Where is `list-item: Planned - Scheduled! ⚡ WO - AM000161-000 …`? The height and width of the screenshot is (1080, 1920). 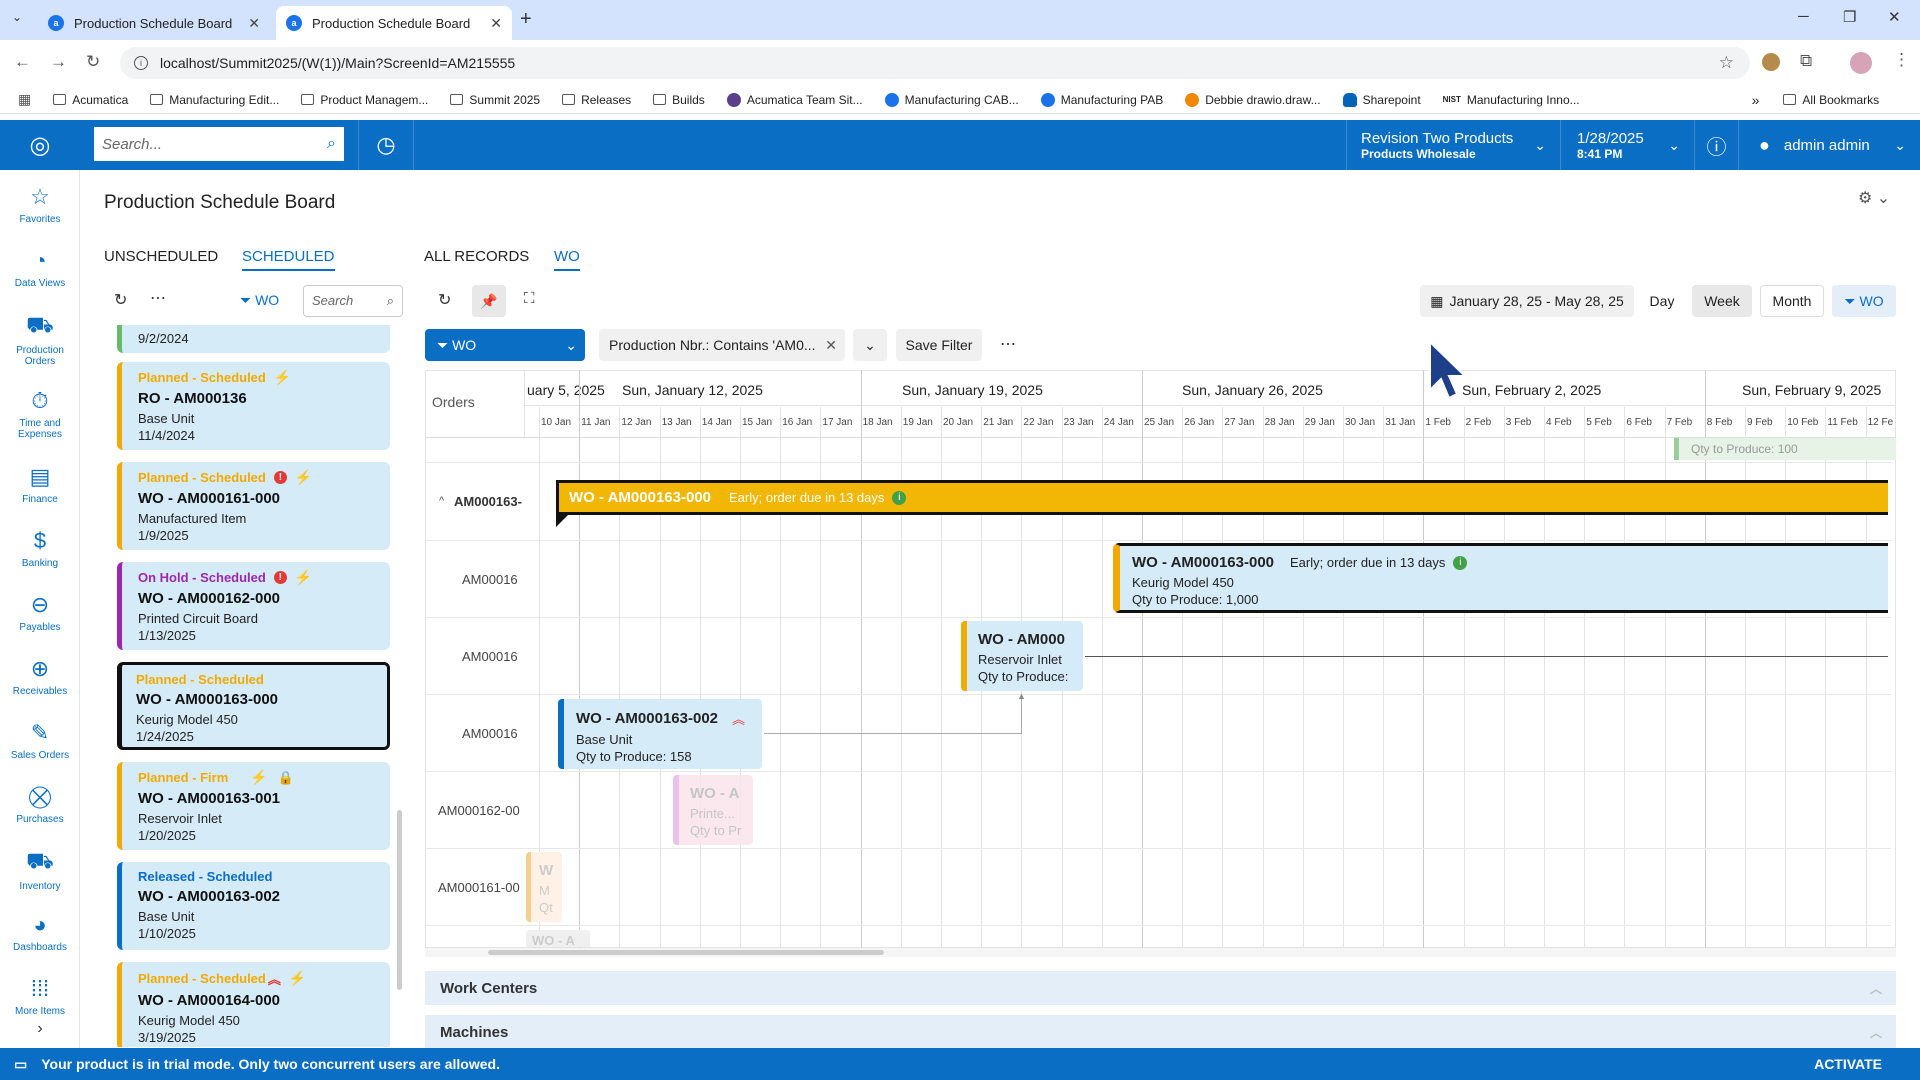
list-item: Planned - Scheduled! ⚡ WO - AM000161-000 … is located at coordinates (253, 506).